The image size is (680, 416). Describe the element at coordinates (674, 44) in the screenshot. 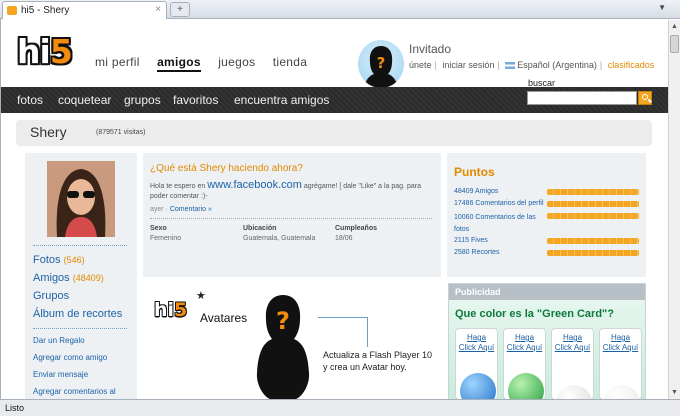

I see `scrollbar-thumb` at that location.